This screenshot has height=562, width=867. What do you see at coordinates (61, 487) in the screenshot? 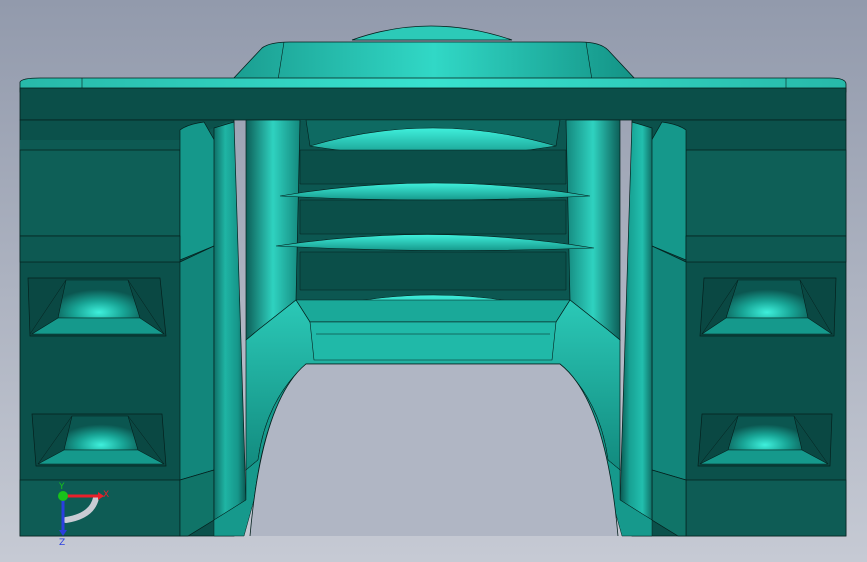
I see `y-axis-label: Y` at bounding box center [61, 487].